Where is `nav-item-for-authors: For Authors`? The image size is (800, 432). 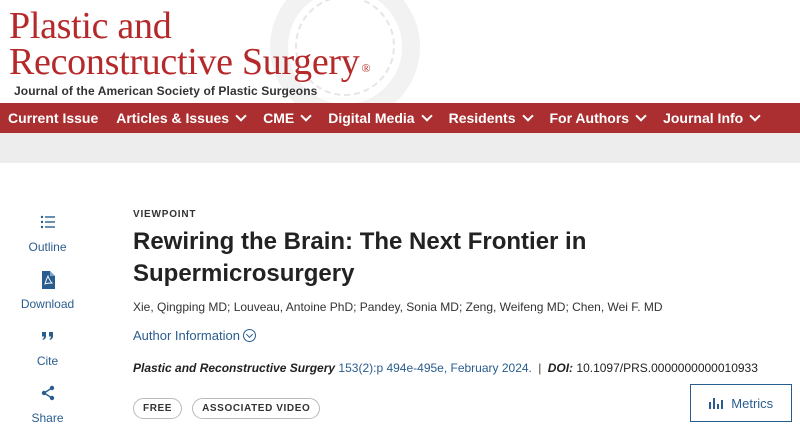
nav-item-for-authors: For Authors is located at coordinates (594, 118).